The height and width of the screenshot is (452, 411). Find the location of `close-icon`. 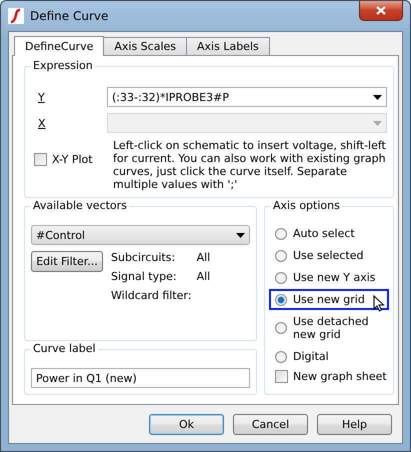

close-icon is located at coordinates (381, 10).